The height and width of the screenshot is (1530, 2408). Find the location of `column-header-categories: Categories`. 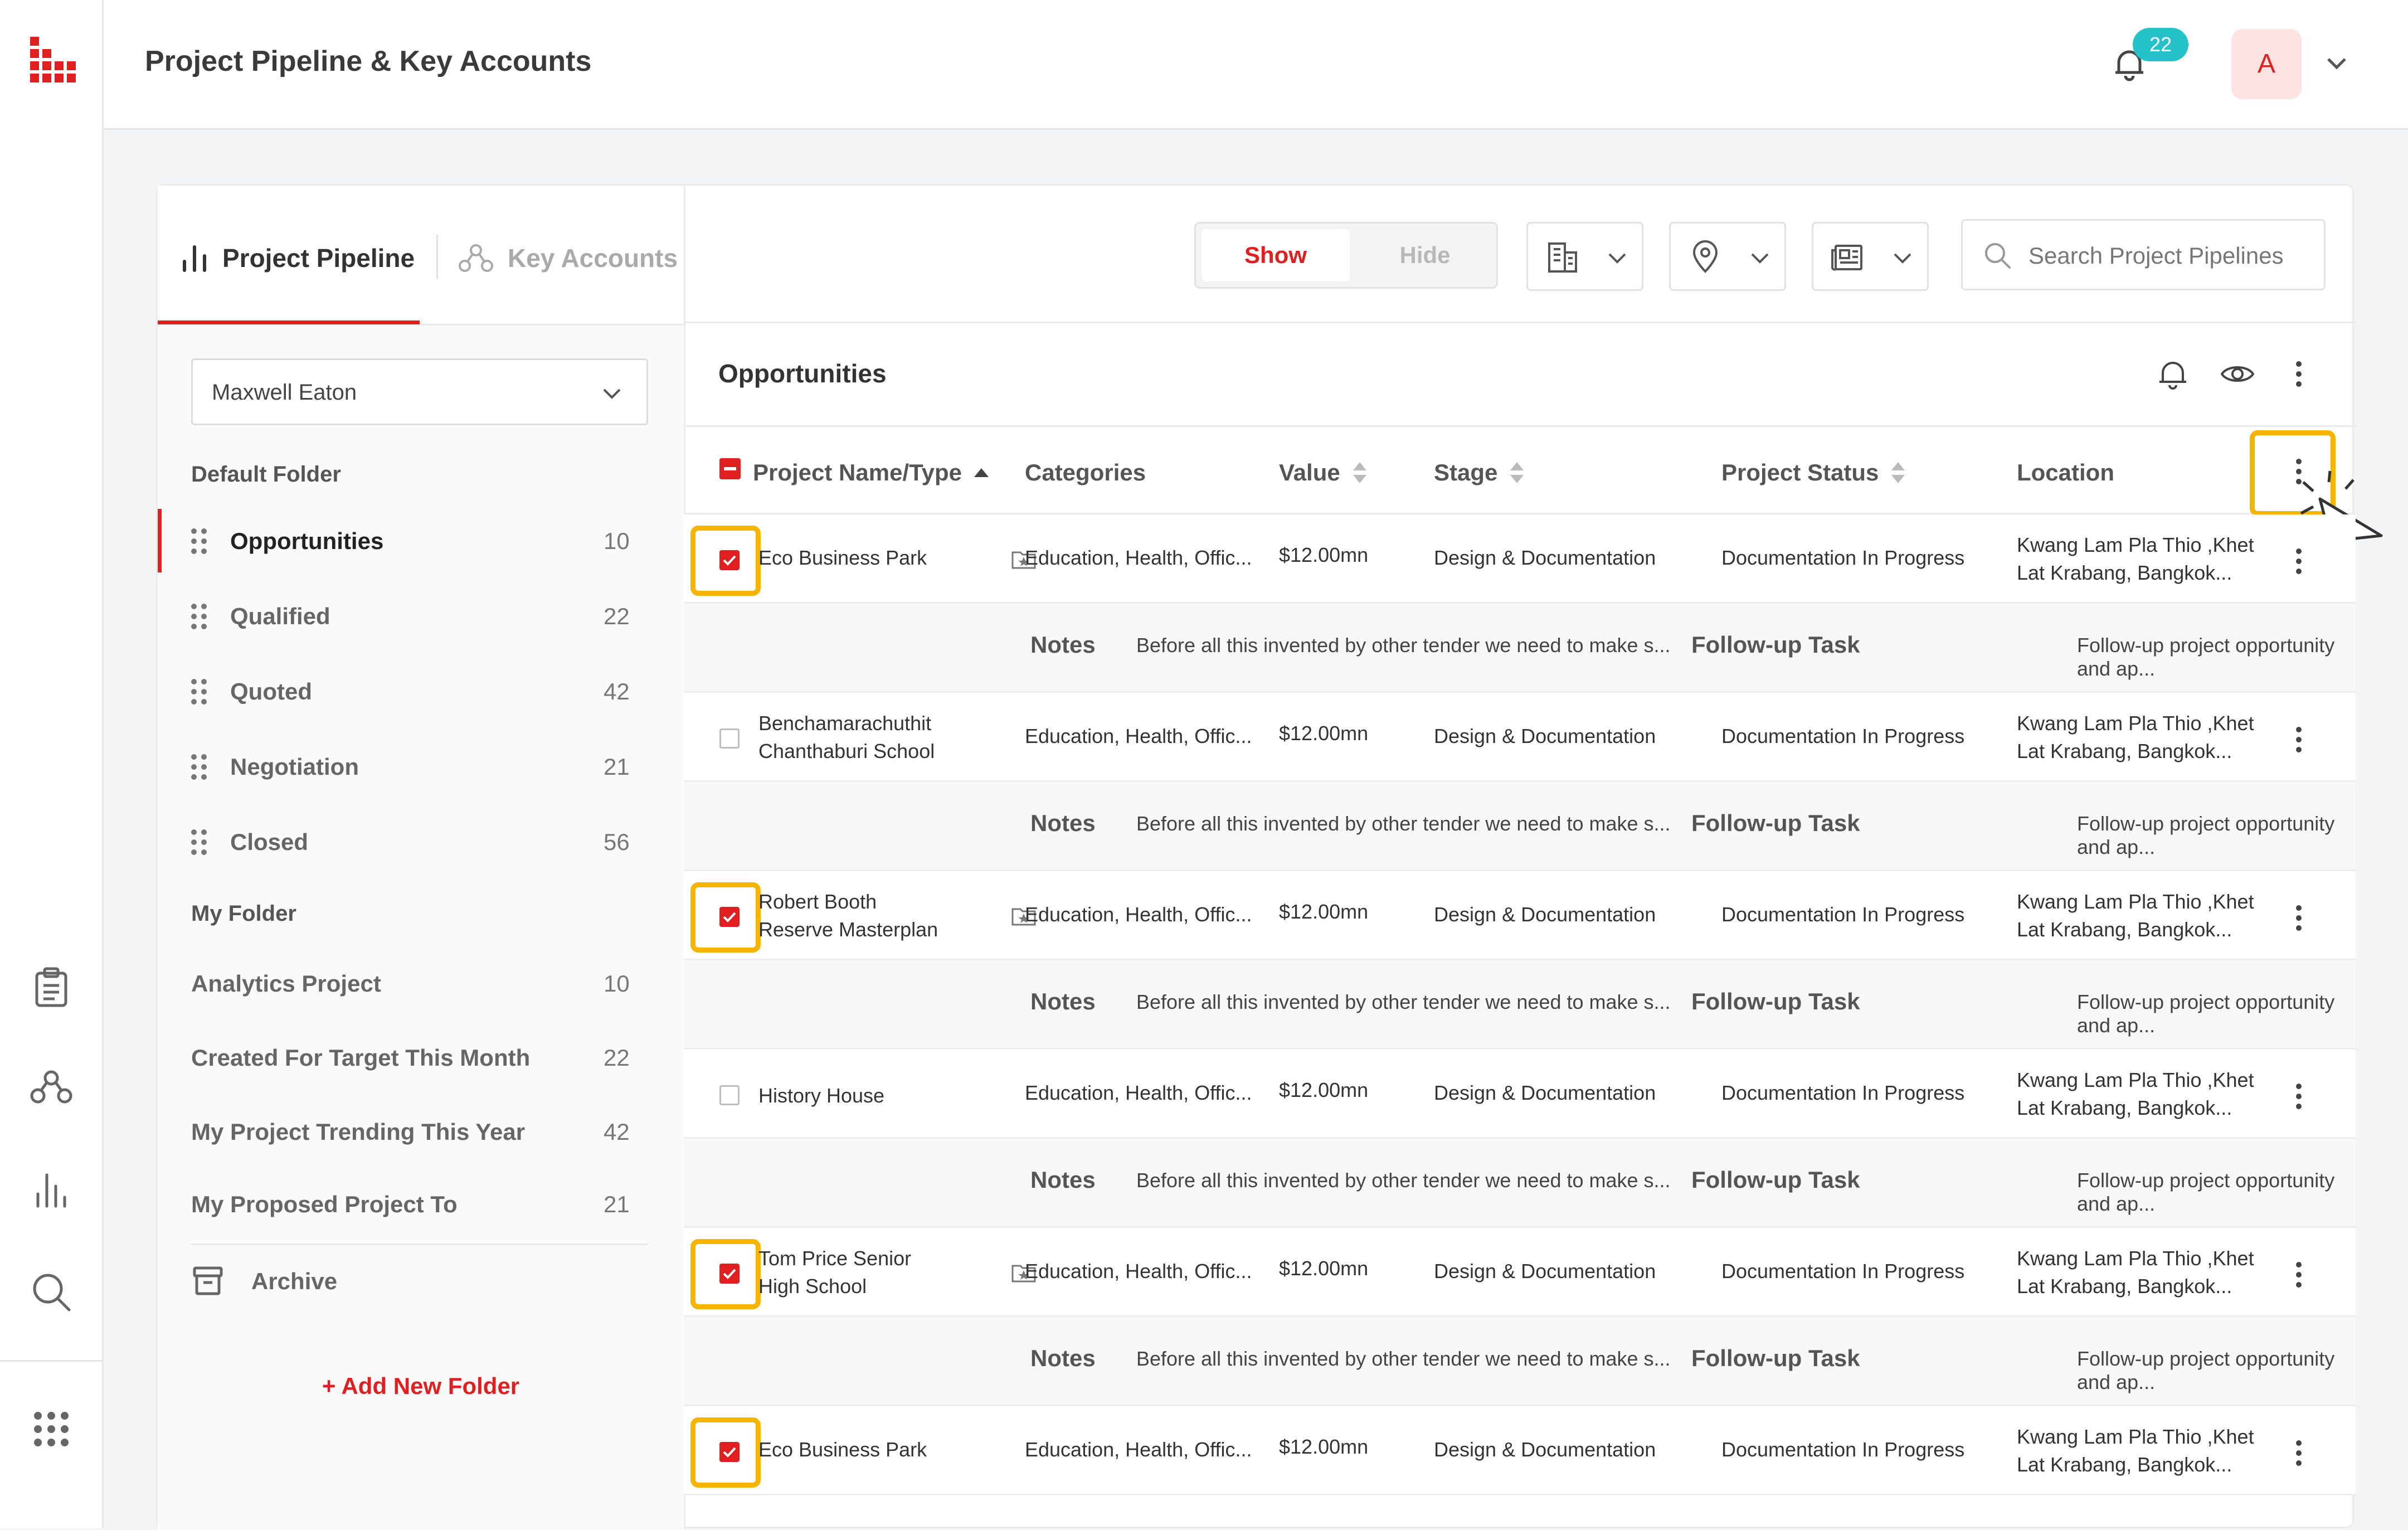

column-header-categories: Categories is located at coordinates (1086, 472).